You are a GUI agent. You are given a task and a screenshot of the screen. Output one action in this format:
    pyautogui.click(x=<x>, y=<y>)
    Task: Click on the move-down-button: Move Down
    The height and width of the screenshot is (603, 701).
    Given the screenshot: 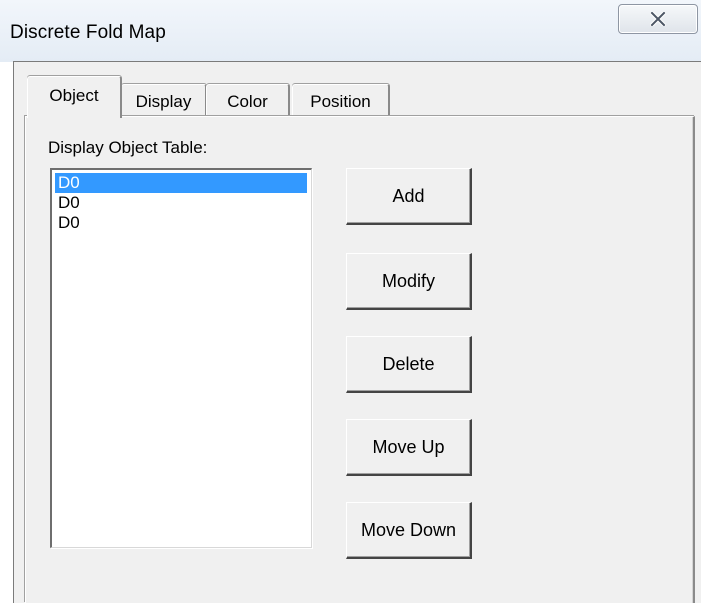 What is the action you would take?
    pyautogui.click(x=409, y=530)
    